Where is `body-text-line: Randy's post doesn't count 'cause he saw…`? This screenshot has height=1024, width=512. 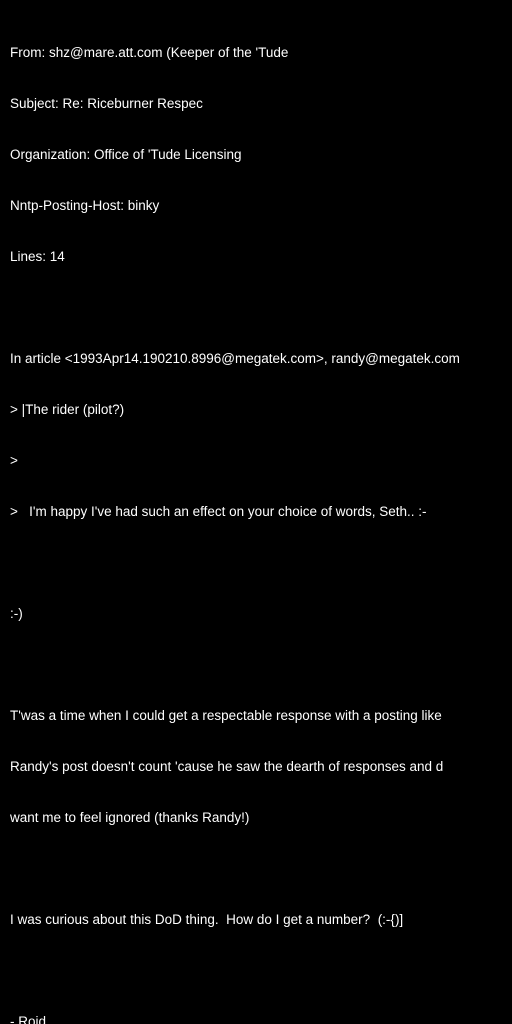 body-text-line: Randy's post doesn't count 'cause he saw… is located at coordinates (227, 766).